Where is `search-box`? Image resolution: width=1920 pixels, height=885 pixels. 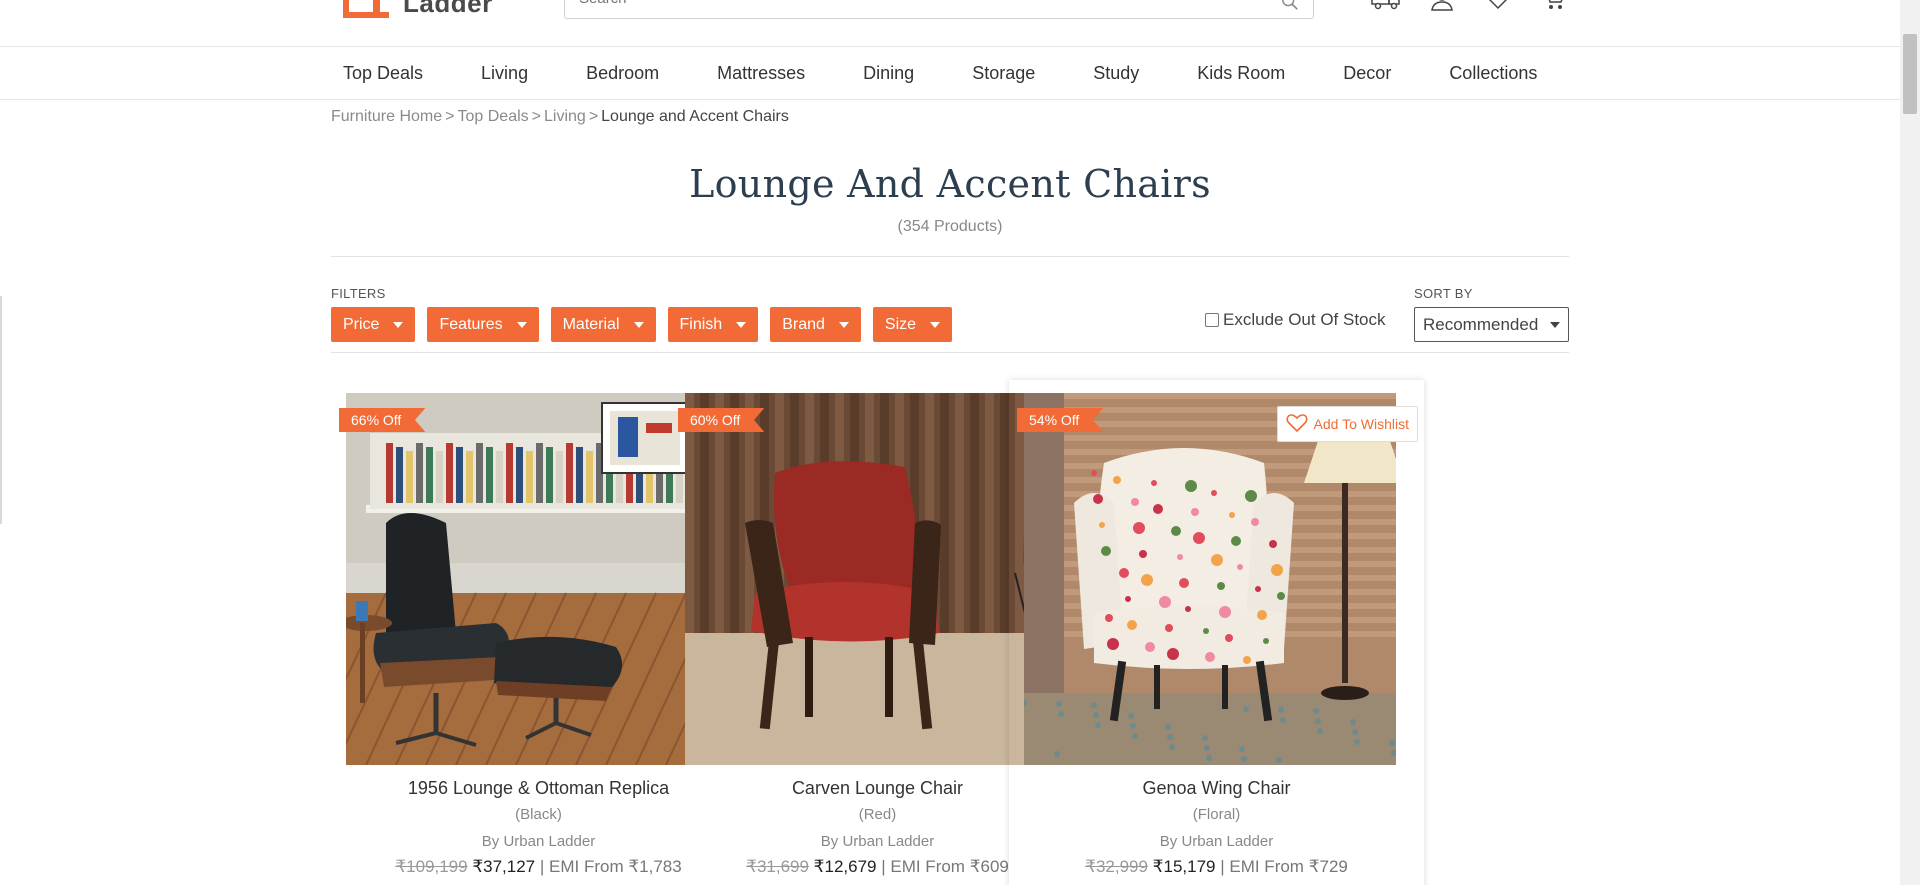 search-box is located at coordinates (939, 9).